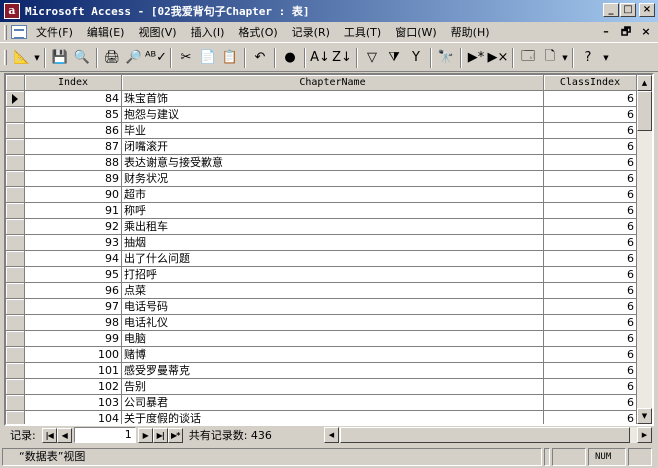 The height and width of the screenshot is (468, 658). What do you see at coordinates (394, 58) in the screenshot?
I see `filter-by-form-icon: ⧩` at bounding box center [394, 58].